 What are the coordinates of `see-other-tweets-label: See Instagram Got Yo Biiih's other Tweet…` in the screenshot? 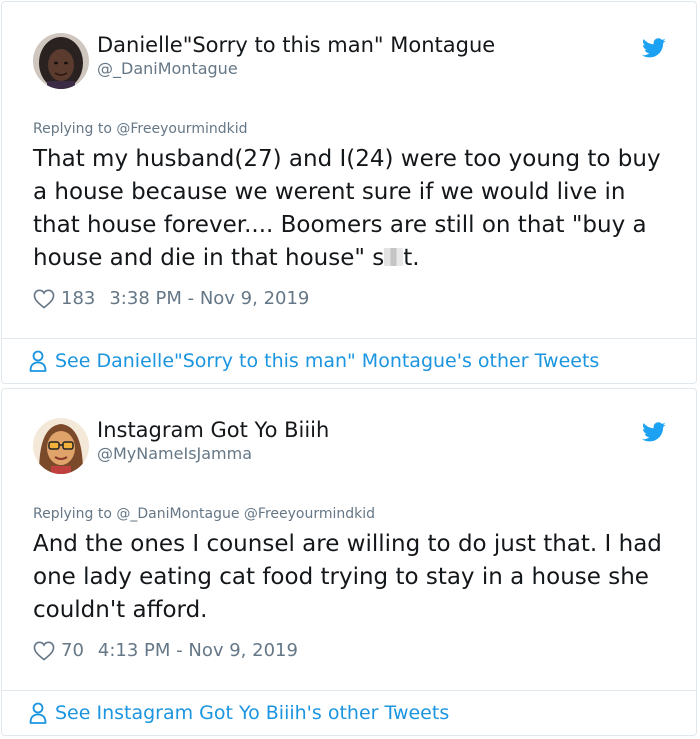 It's located at (252, 713).